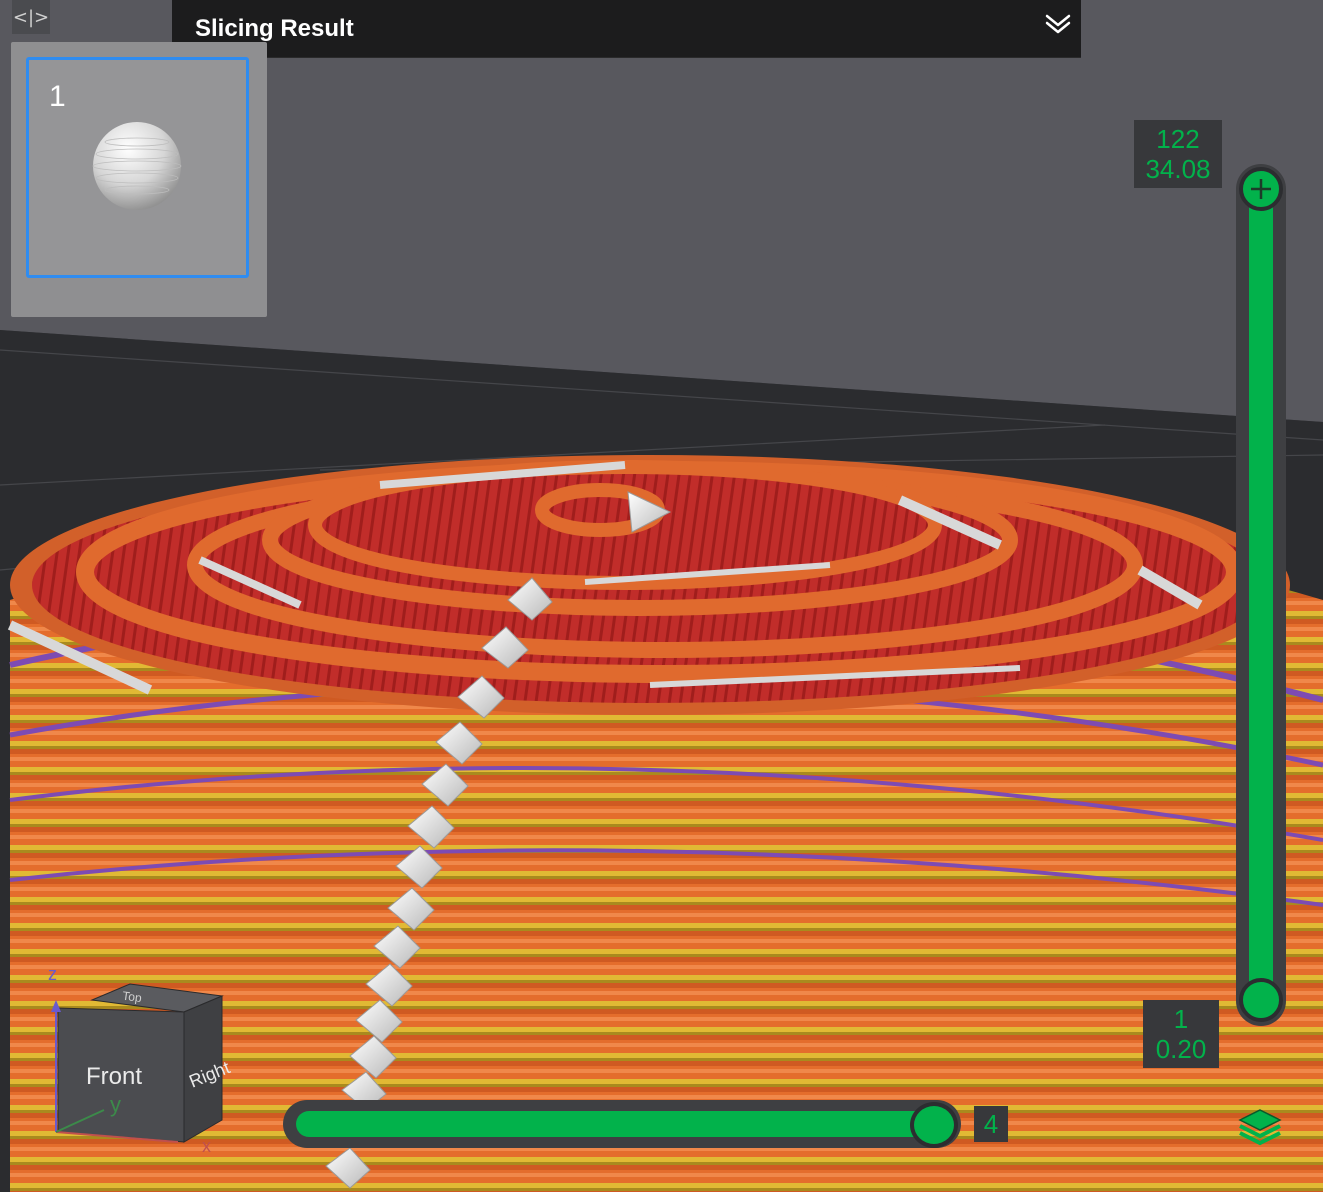 The width and height of the screenshot is (1323, 1192). I want to click on view-cube-top-label: Top, so click(131, 997).